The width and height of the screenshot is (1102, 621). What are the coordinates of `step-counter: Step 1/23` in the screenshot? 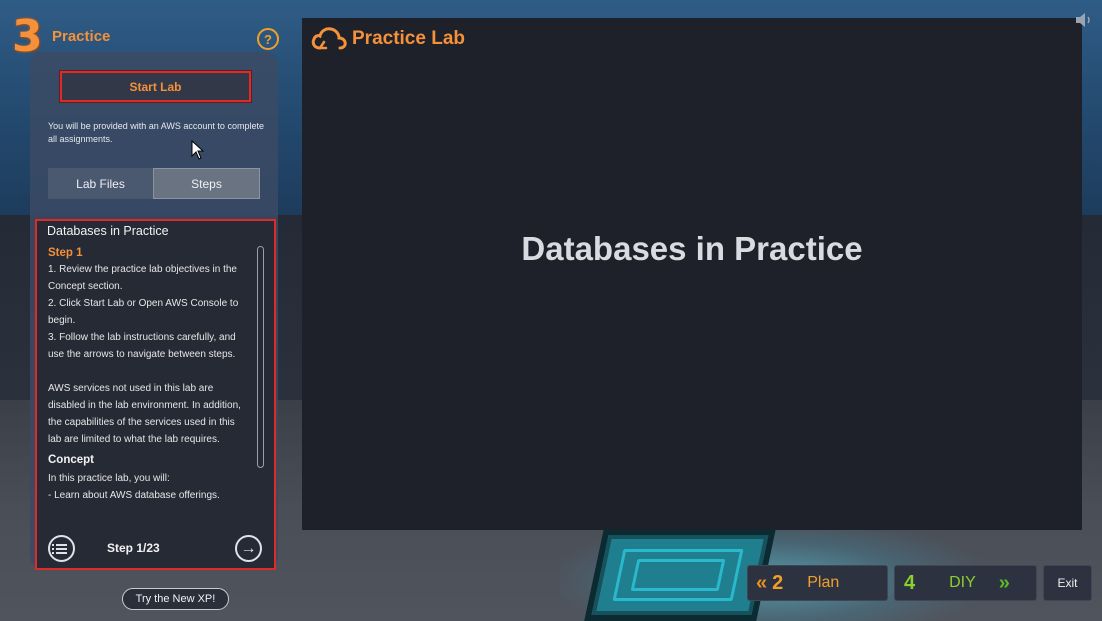 It's located at (133, 548).